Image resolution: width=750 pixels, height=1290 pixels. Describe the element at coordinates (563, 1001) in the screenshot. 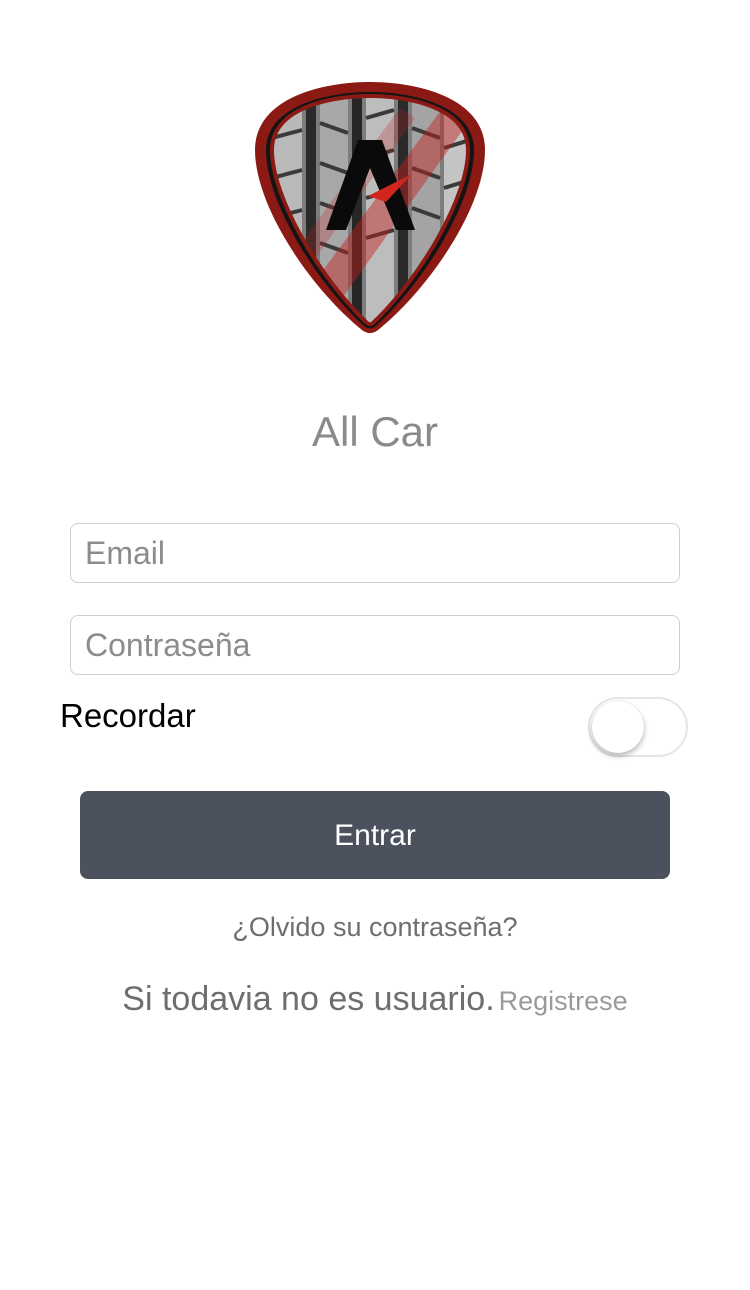

I see `signup-link: Registrese` at that location.